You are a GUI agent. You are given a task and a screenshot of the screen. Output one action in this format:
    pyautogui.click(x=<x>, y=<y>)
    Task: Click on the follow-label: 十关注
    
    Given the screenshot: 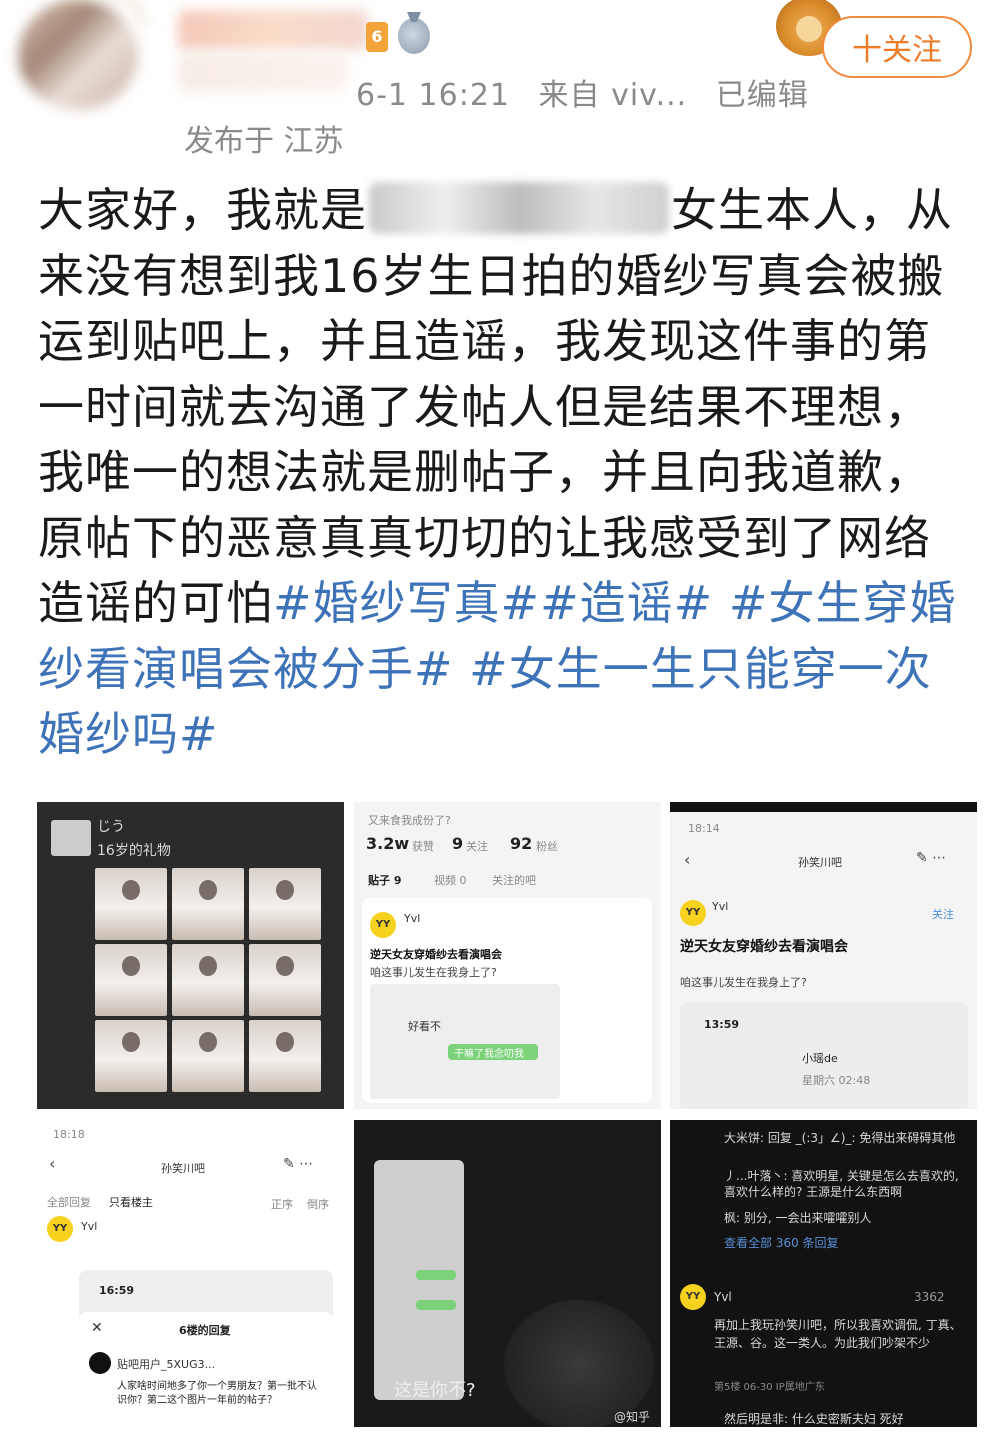 What is the action you would take?
    pyautogui.click(x=897, y=50)
    